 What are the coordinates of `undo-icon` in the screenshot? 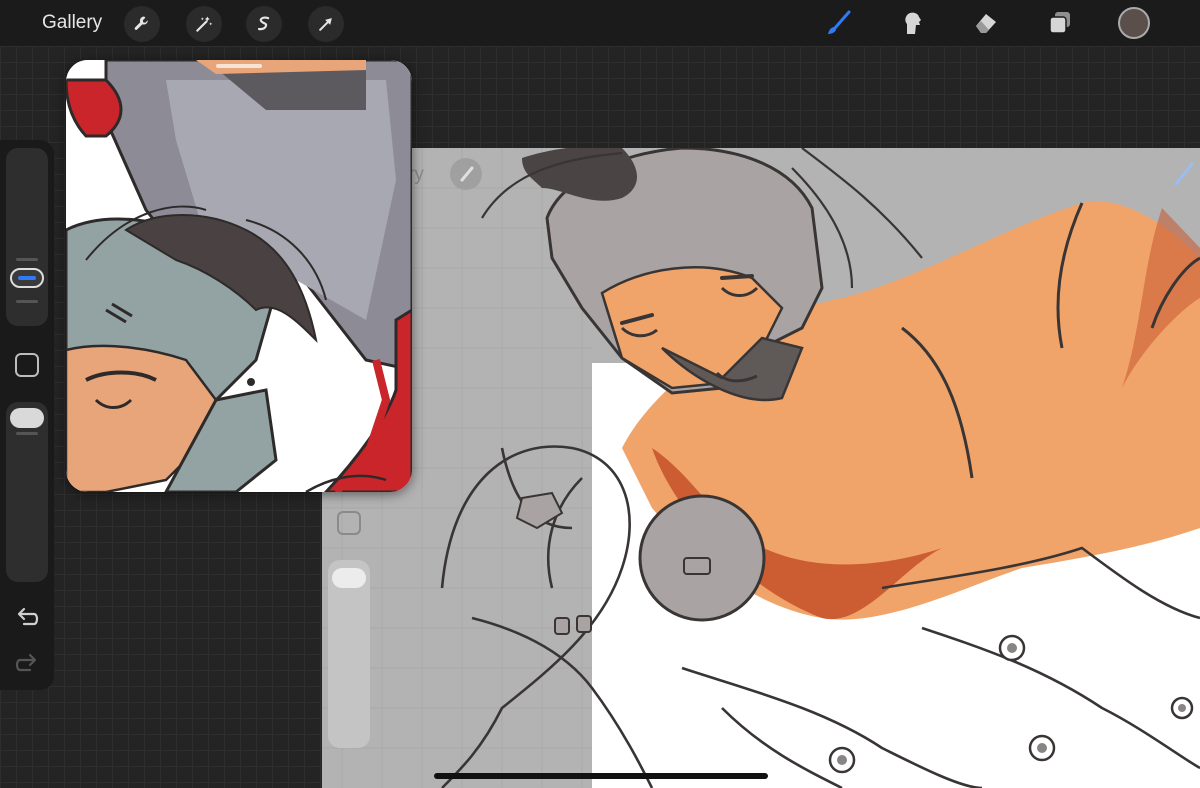 It's located at (27, 619).